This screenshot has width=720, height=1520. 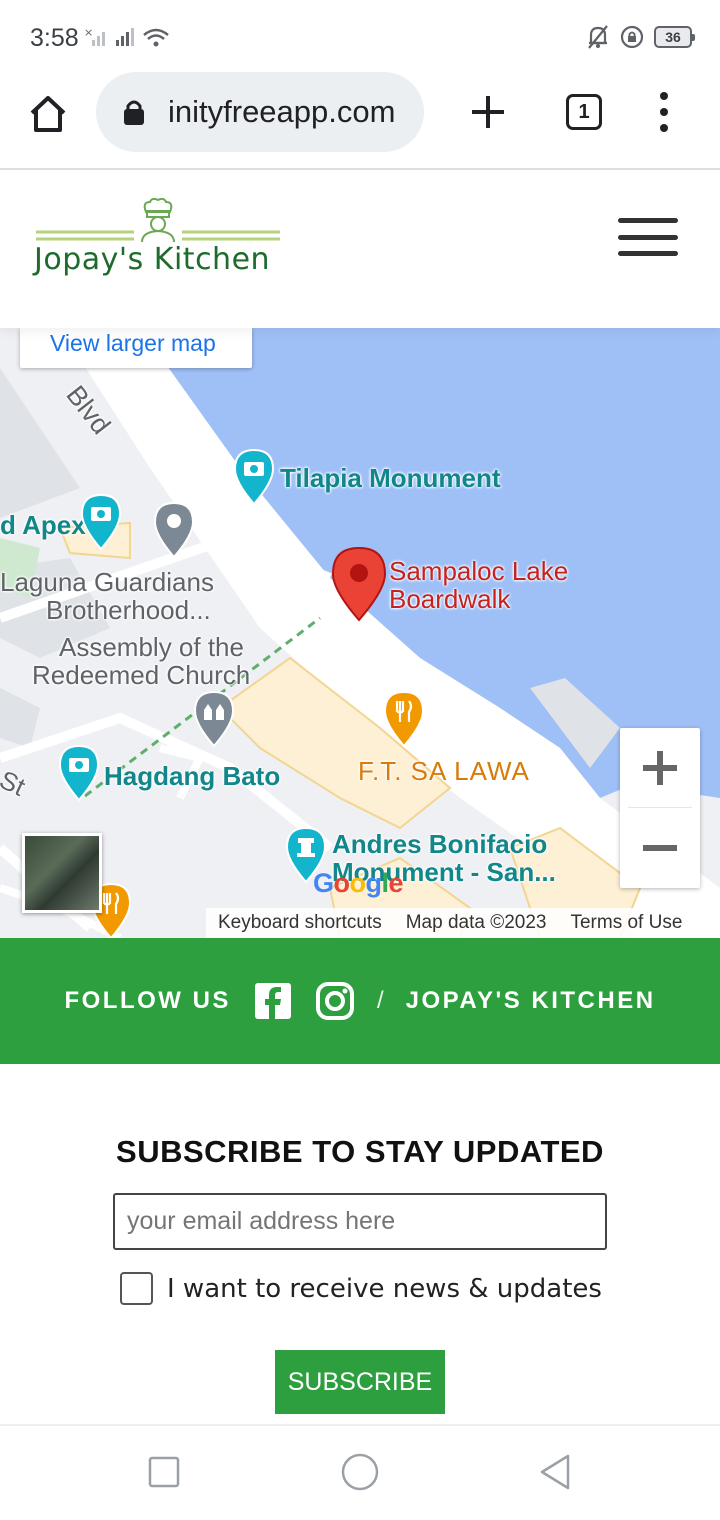 I want to click on lock-icon, so click(x=134, y=112).